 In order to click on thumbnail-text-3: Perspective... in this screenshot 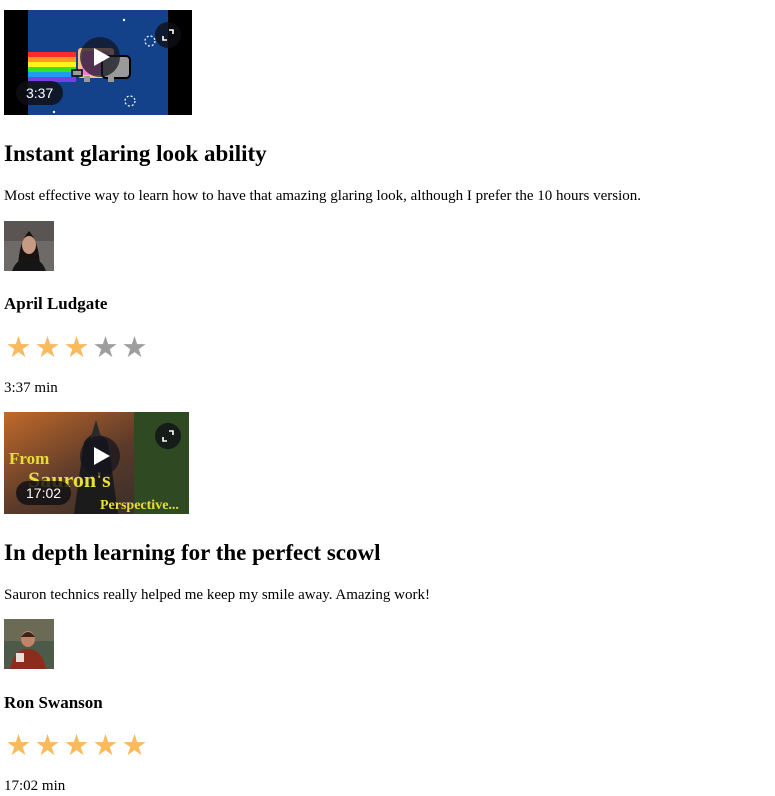, I will do `click(139, 505)`.